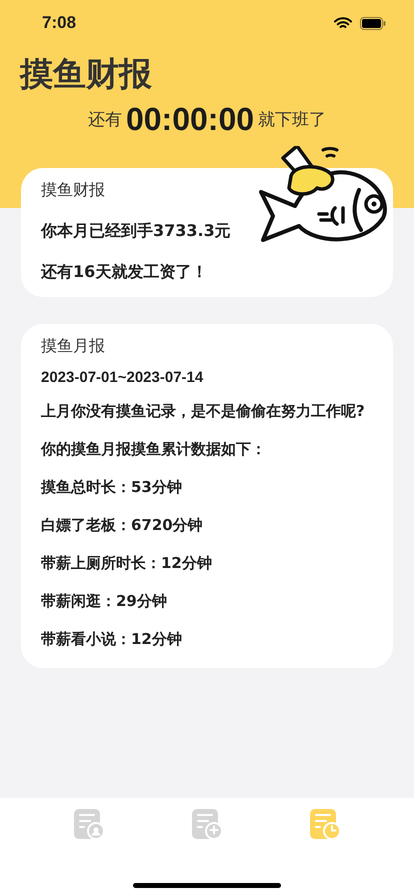  What do you see at coordinates (59, 23) in the screenshot?
I see `status-time: 7:08` at bounding box center [59, 23].